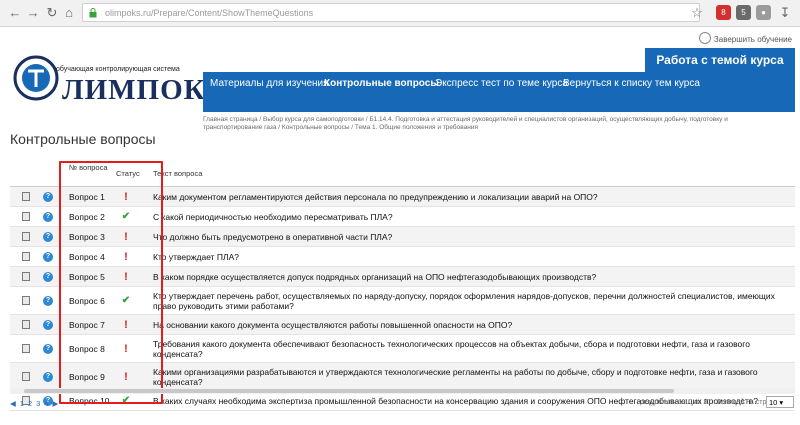 The image size is (800, 425). I want to click on horizontal-scrollbar, so click(402, 391).